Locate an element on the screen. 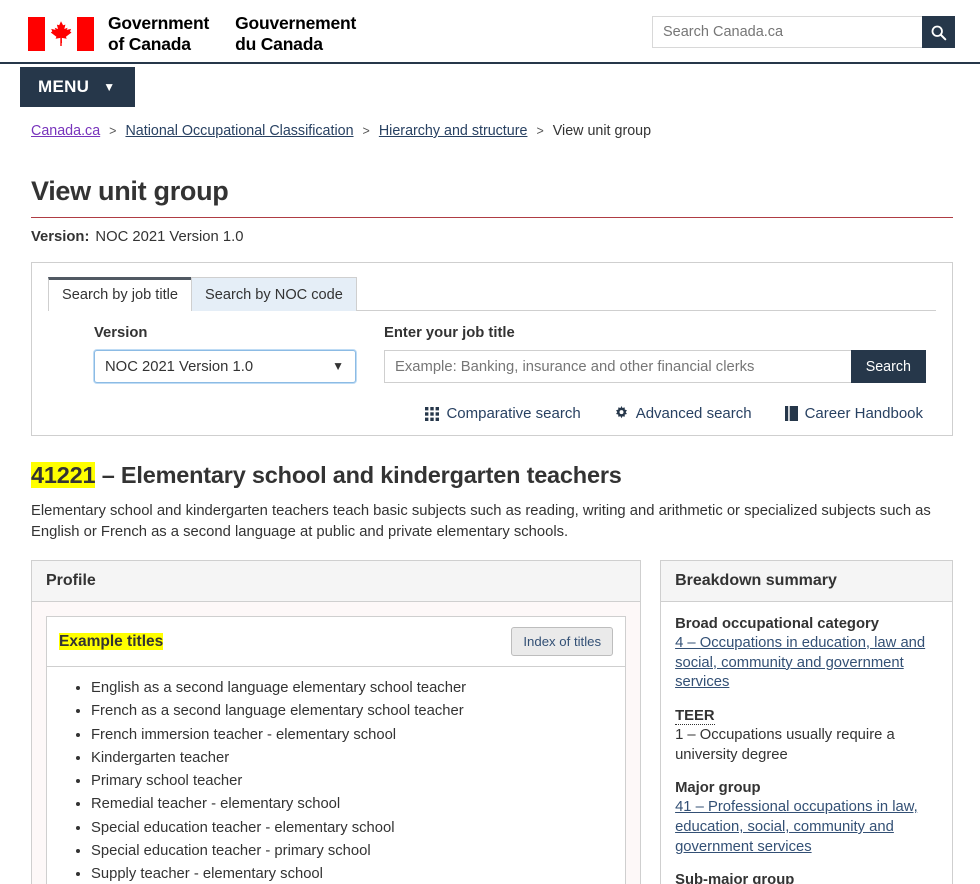  grid-icon is located at coordinates (432, 413).